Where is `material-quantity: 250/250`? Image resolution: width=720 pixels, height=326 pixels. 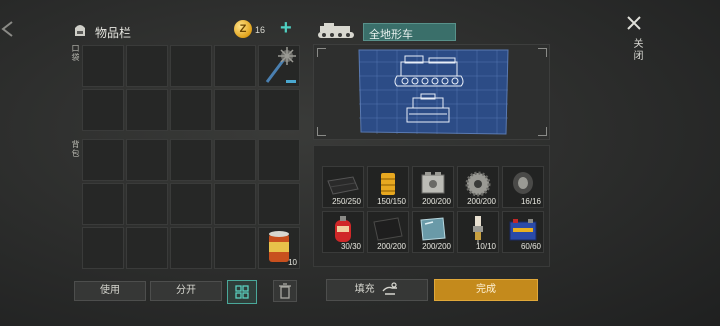 material-quantity: 250/250 is located at coordinates (346, 201).